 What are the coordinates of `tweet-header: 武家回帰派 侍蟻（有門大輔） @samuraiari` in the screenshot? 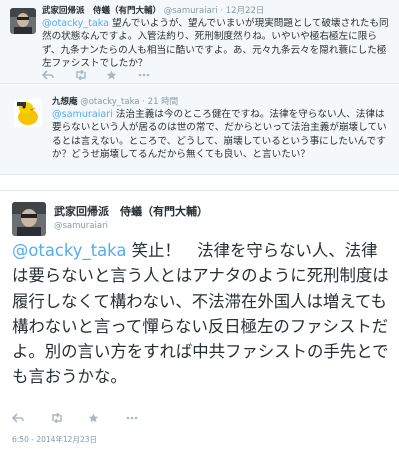 It's located at (131, 219).